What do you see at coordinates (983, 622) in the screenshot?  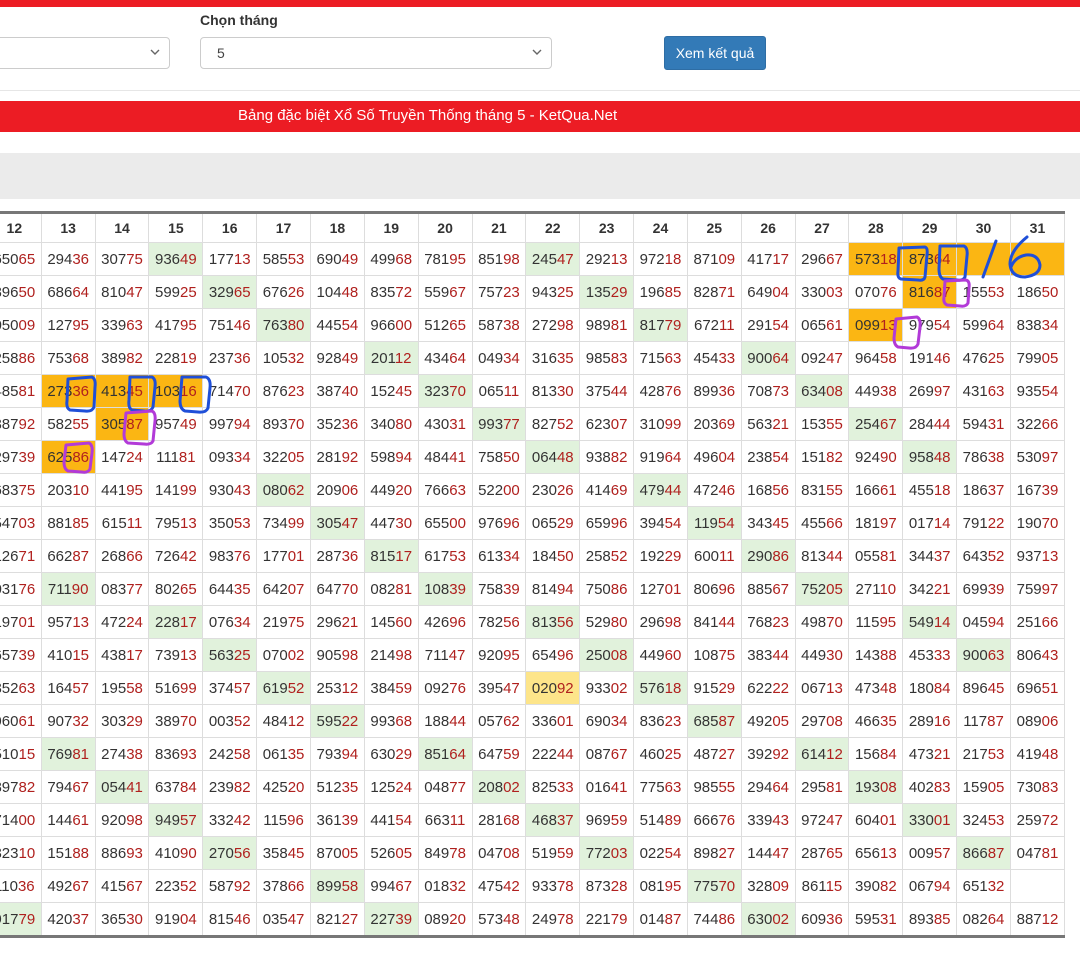 I see `result-cell: 04594` at bounding box center [983, 622].